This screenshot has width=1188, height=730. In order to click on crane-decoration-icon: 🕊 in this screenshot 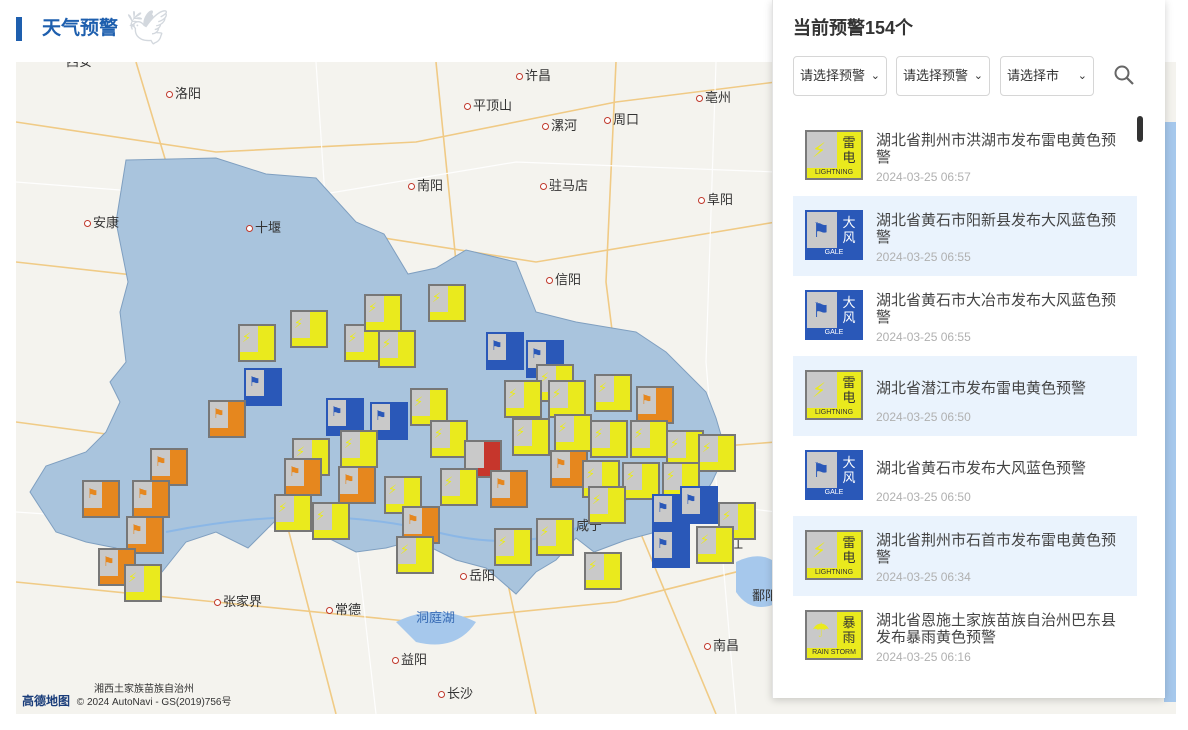, I will do `click(148, 28)`.